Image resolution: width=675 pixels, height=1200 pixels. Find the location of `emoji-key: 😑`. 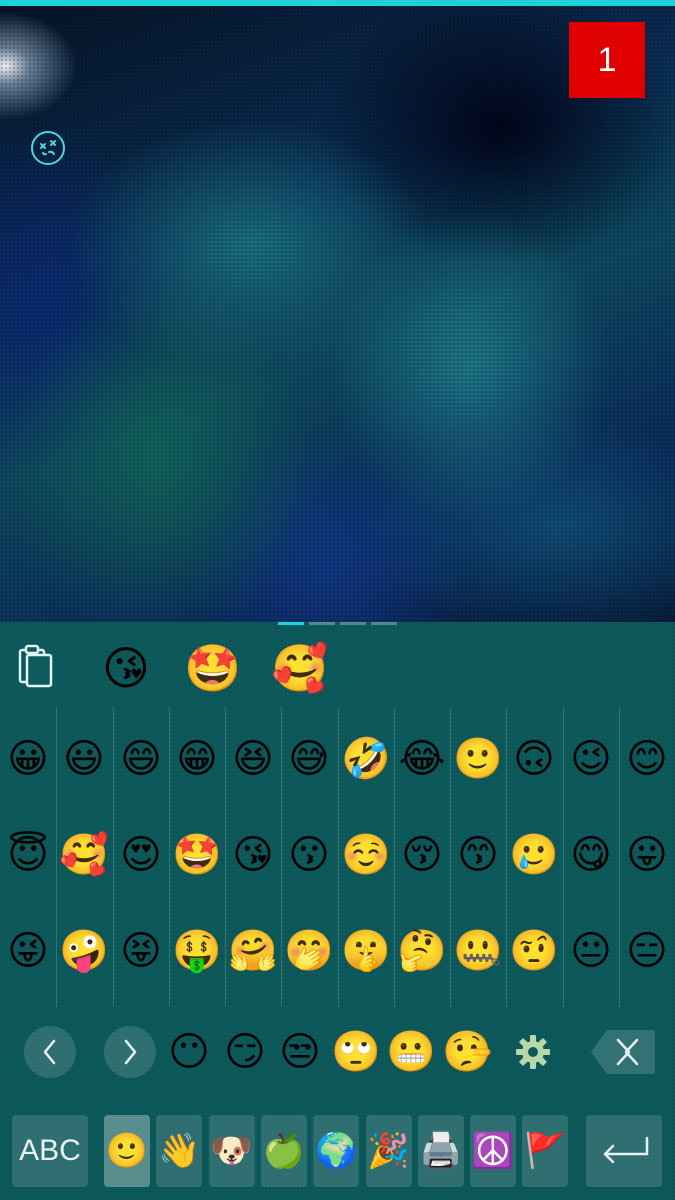

emoji-key: 😑 is located at coordinates (647, 951).